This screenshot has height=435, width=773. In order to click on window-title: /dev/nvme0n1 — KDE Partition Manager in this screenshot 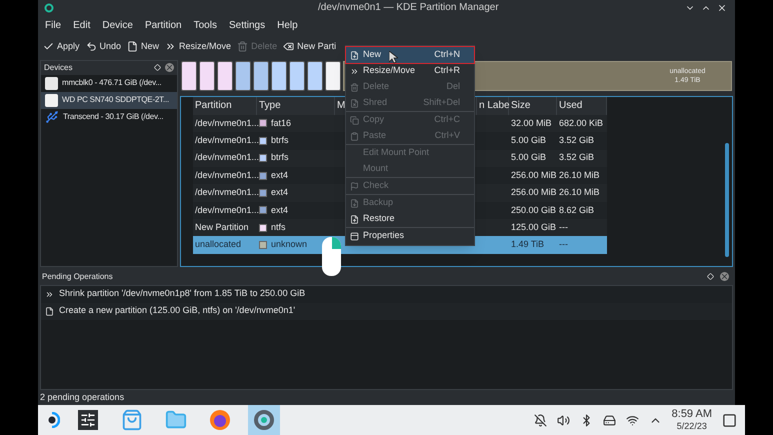, I will do `click(408, 8)`.